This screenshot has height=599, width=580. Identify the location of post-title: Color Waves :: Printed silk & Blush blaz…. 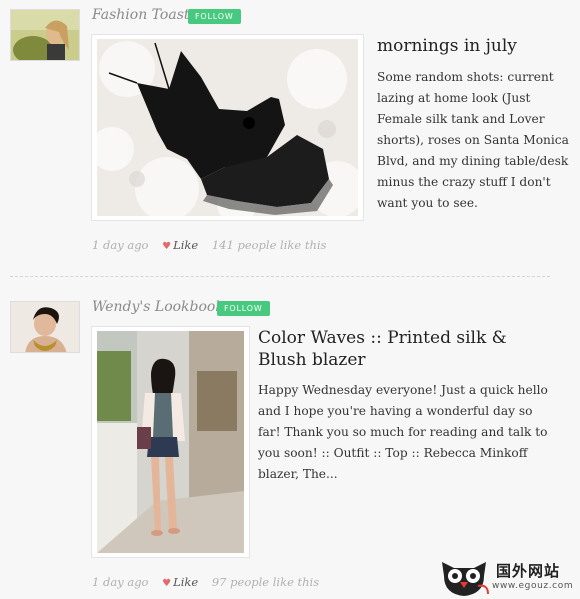
(408, 349).